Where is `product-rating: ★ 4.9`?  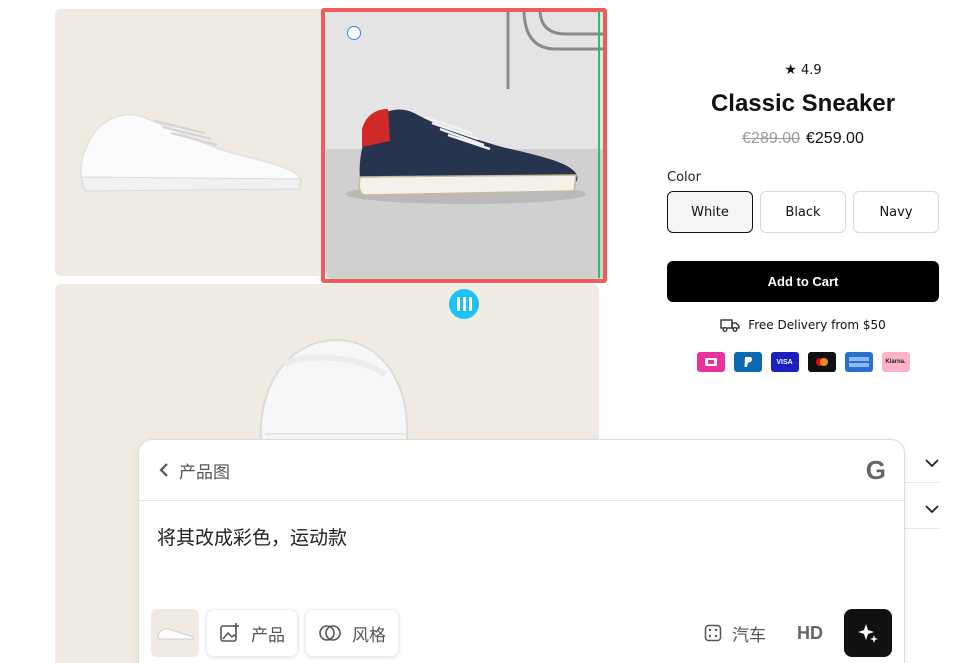 product-rating: ★ 4.9 is located at coordinates (803, 70).